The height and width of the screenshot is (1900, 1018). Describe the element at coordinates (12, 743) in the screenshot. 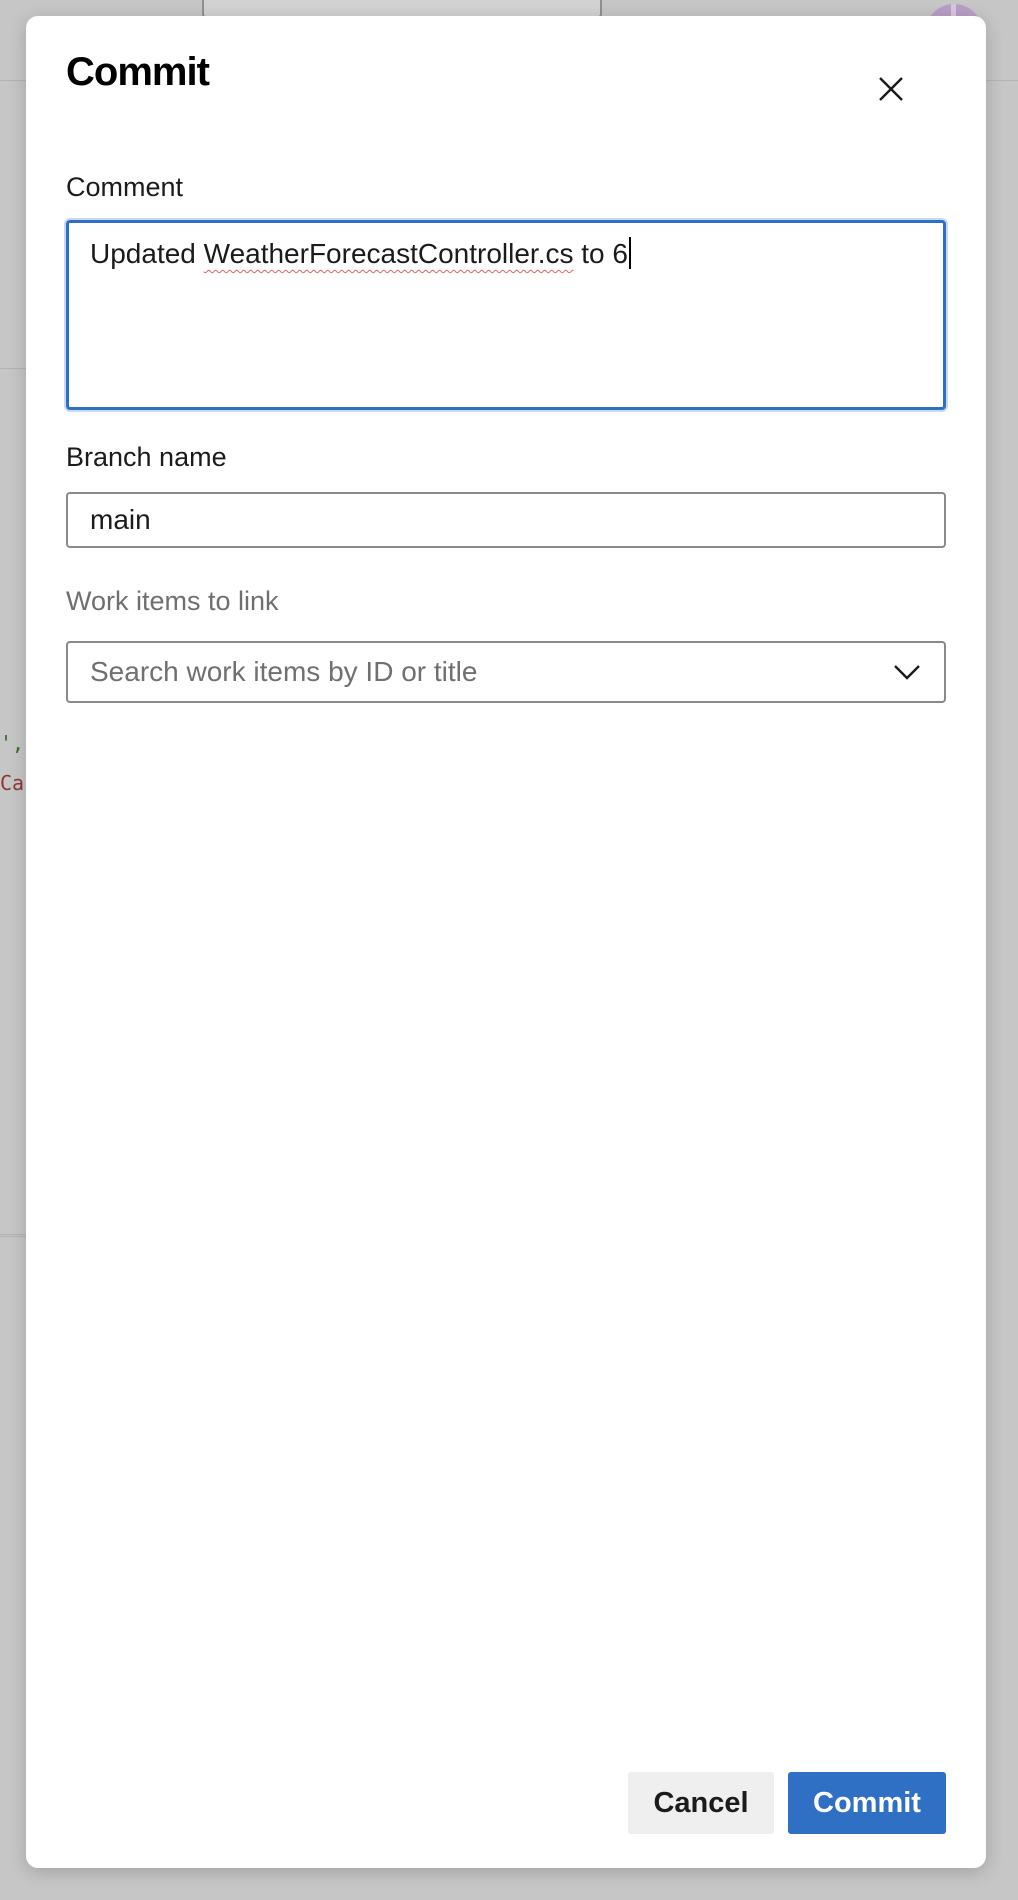

I see `background-code-line: ',` at that location.